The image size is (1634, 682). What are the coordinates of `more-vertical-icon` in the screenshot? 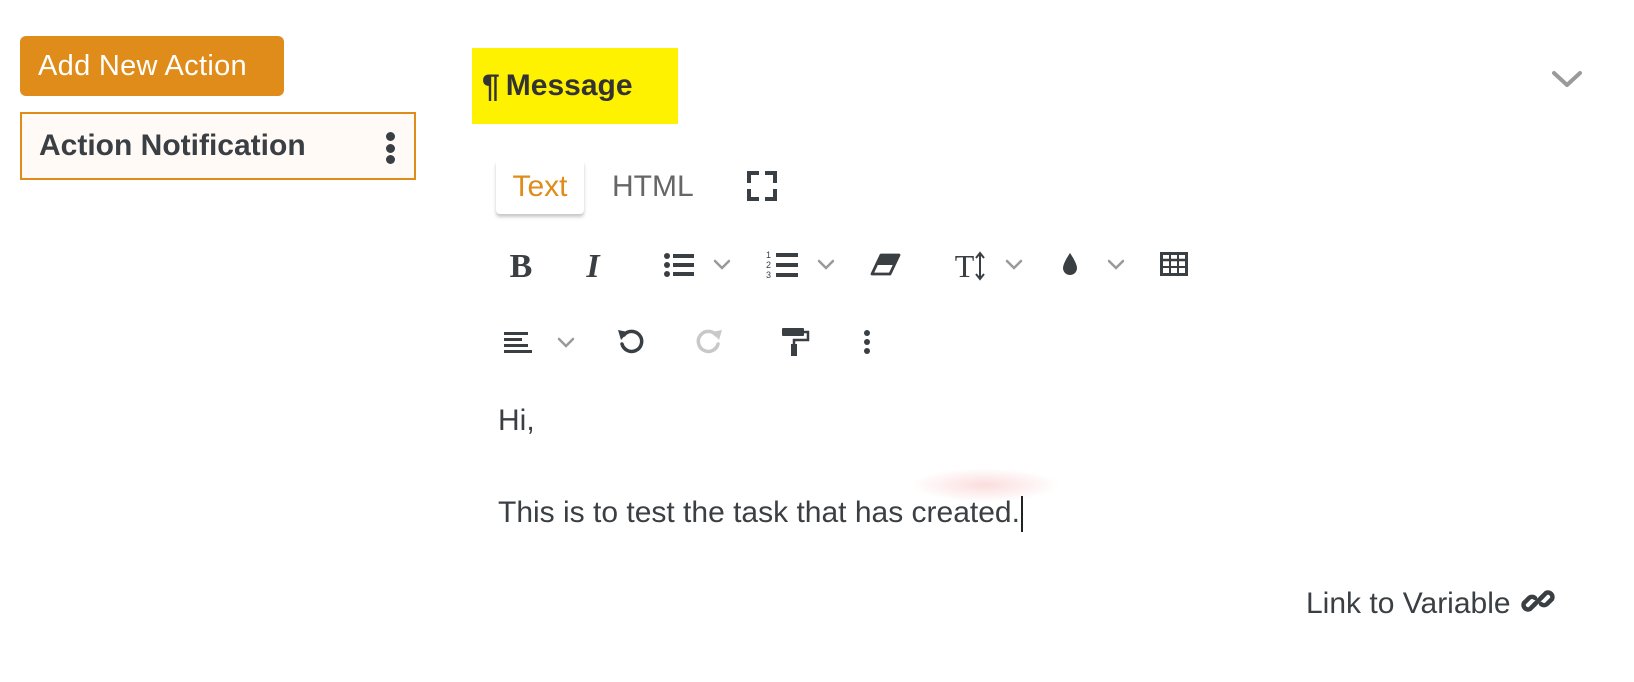 It's located at (867, 342).